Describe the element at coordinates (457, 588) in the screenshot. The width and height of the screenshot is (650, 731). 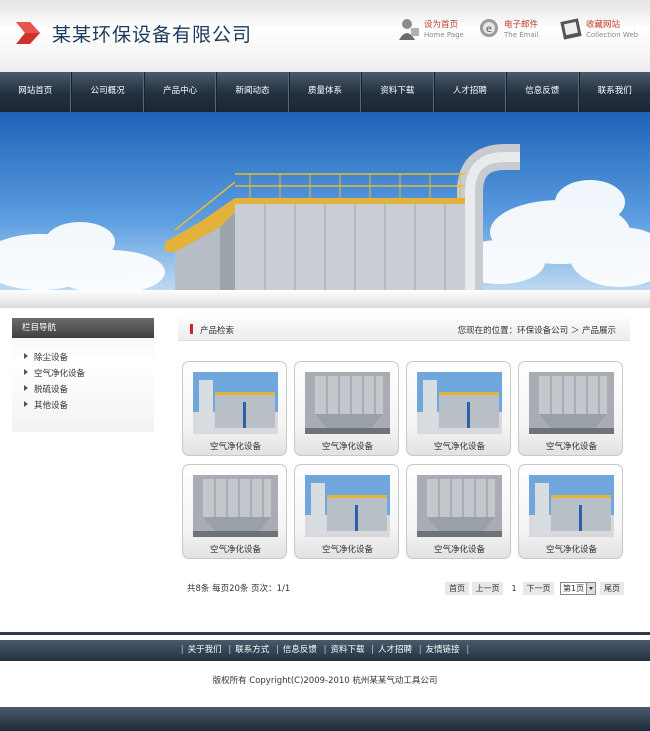
I see `first-page-button: 首页` at that location.